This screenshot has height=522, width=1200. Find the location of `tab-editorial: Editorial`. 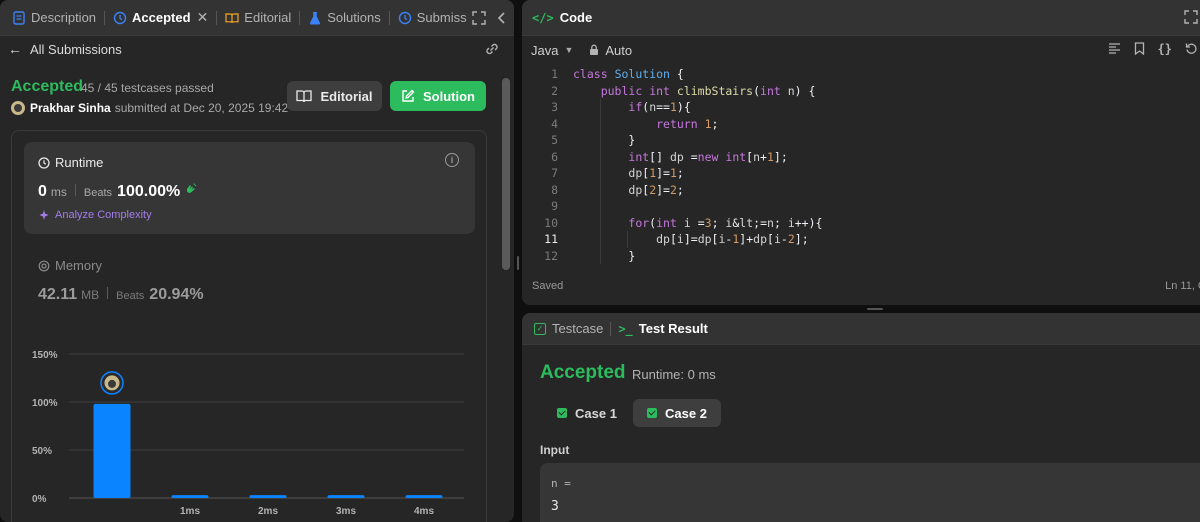

tab-editorial: Editorial is located at coordinates (258, 18).